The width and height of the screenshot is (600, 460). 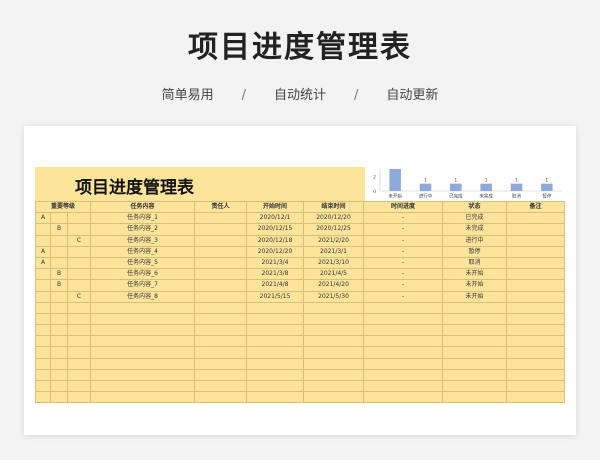 What do you see at coordinates (143, 207) in the screenshot?
I see `header-task: 任务内容` at bounding box center [143, 207].